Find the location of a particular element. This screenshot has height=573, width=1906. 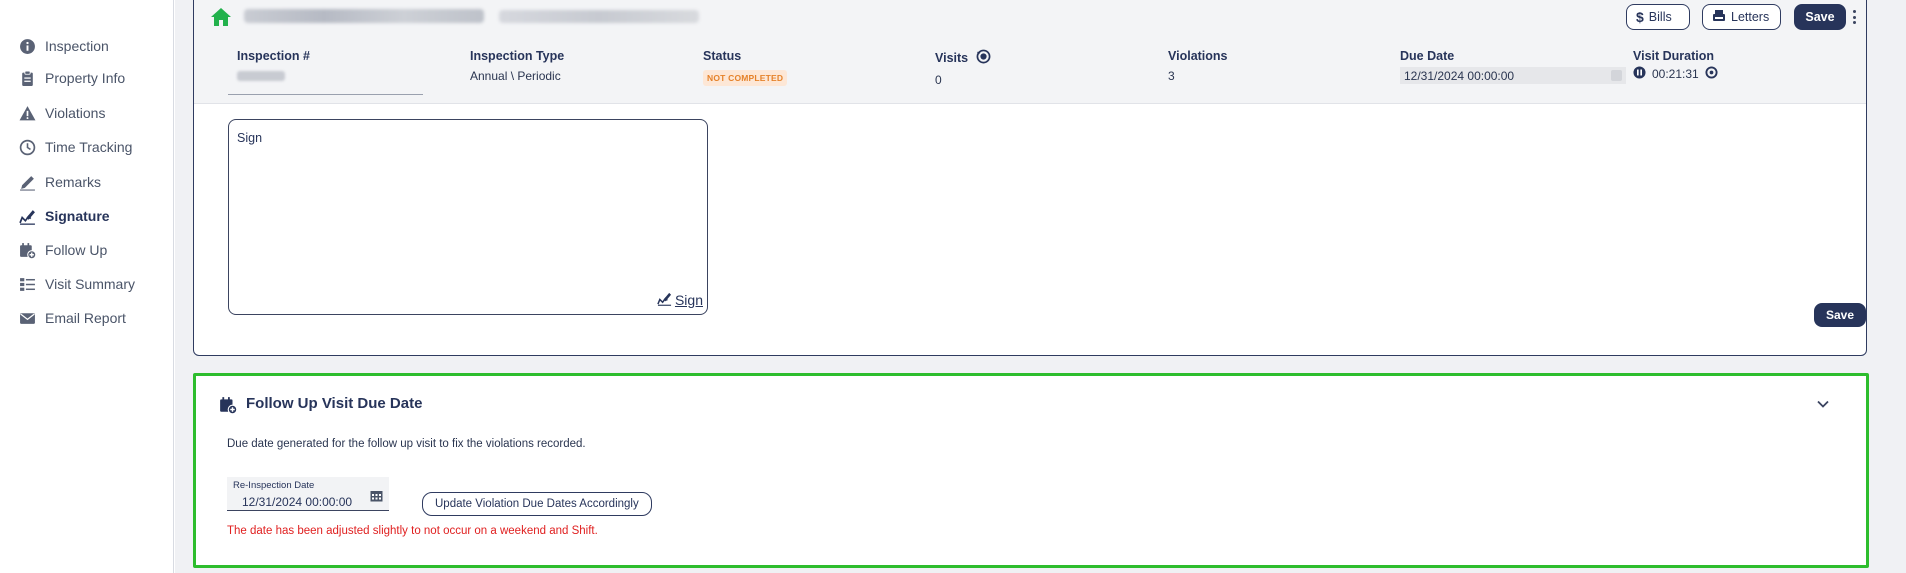

follow-up-title: Follow Up Visit Due Date is located at coordinates (334, 403).